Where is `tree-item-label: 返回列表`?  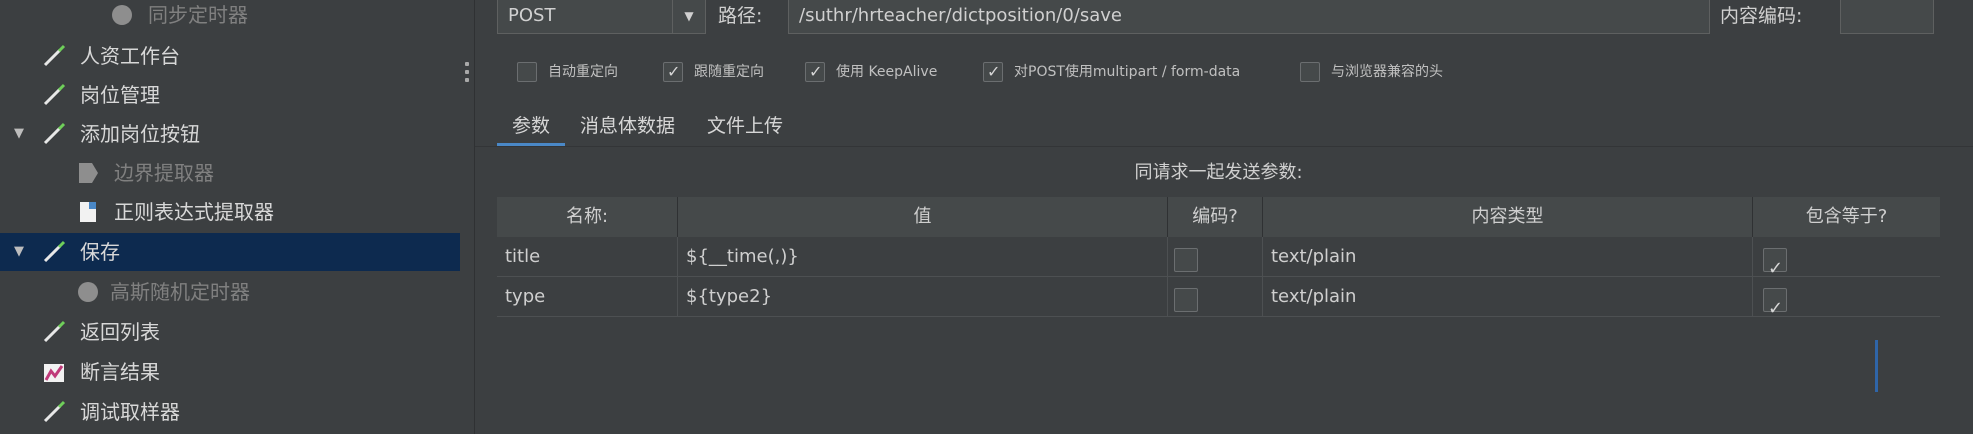 tree-item-label: 返回列表 is located at coordinates (120, 332).